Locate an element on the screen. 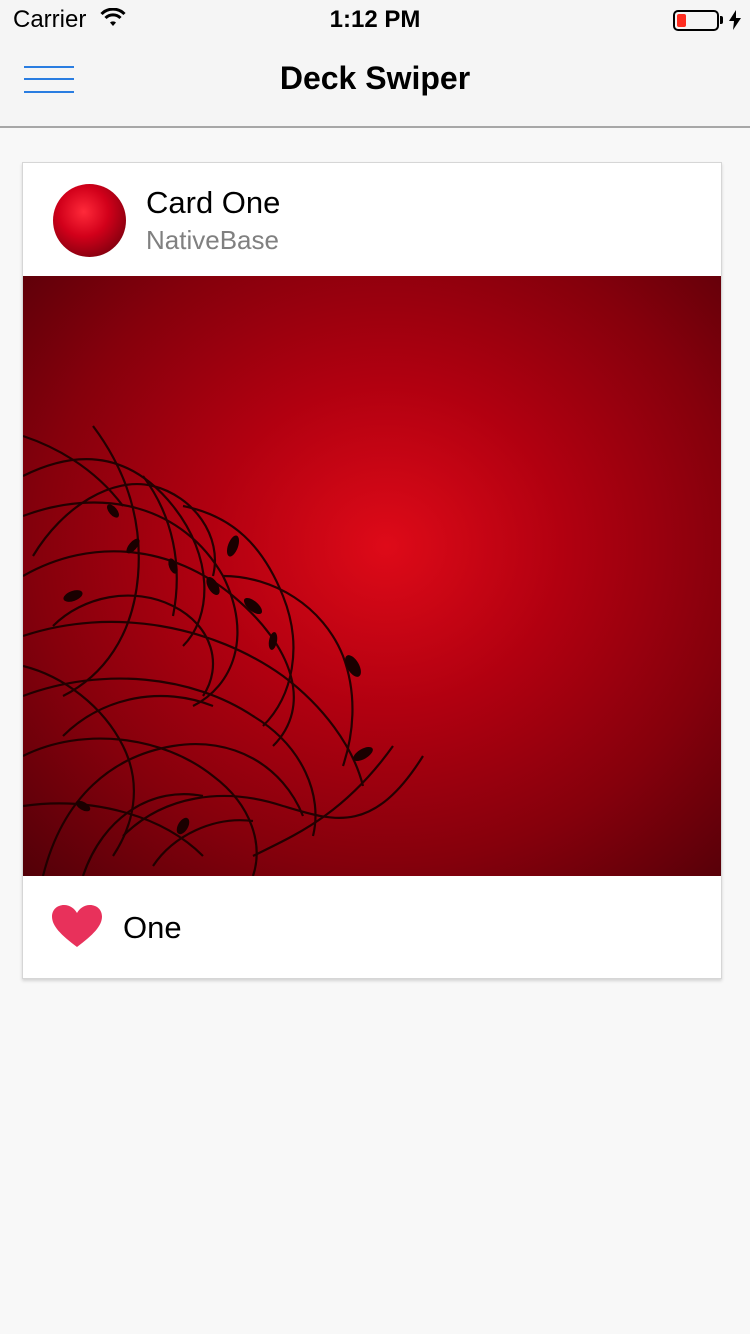 This screenshot has width=750, height=1334. card-footer-label: One is located at coordinates (152, 927).